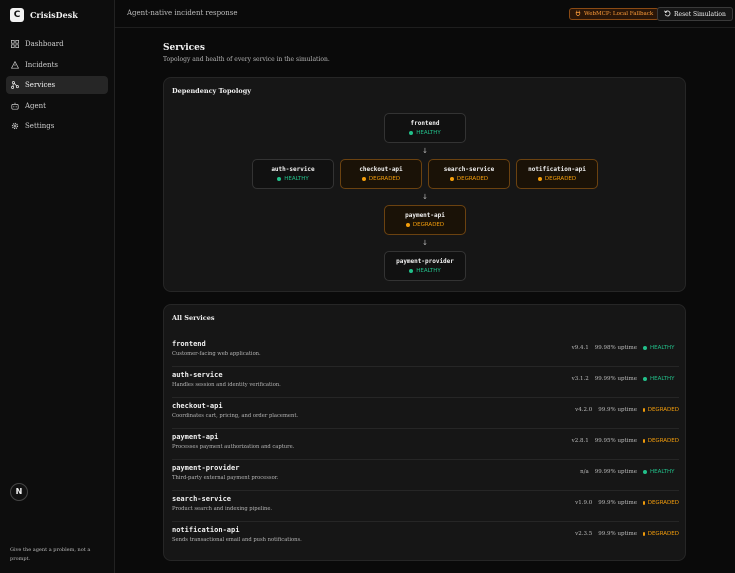 The width and height of the screenshot is (735, 573). I want to click on service-meta: v2.8.1 99.95% uptime DEGRADED, so click(625, 441).